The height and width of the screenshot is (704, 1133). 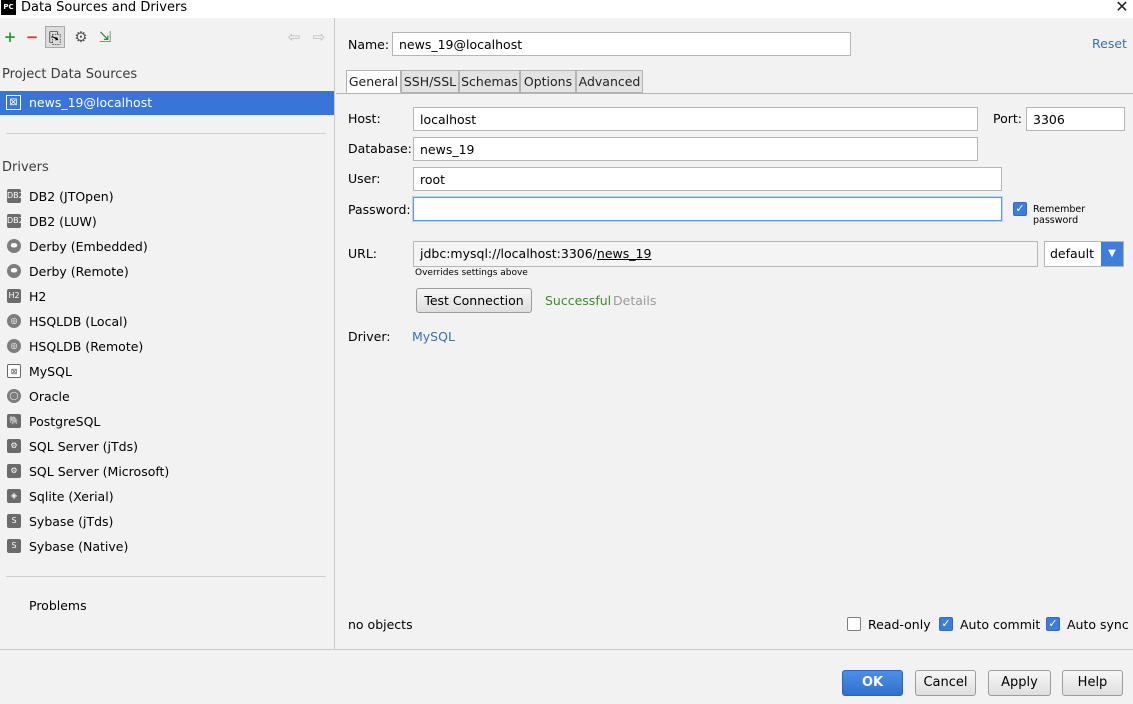 I want to click on password-field, so click(x=707, y=209).